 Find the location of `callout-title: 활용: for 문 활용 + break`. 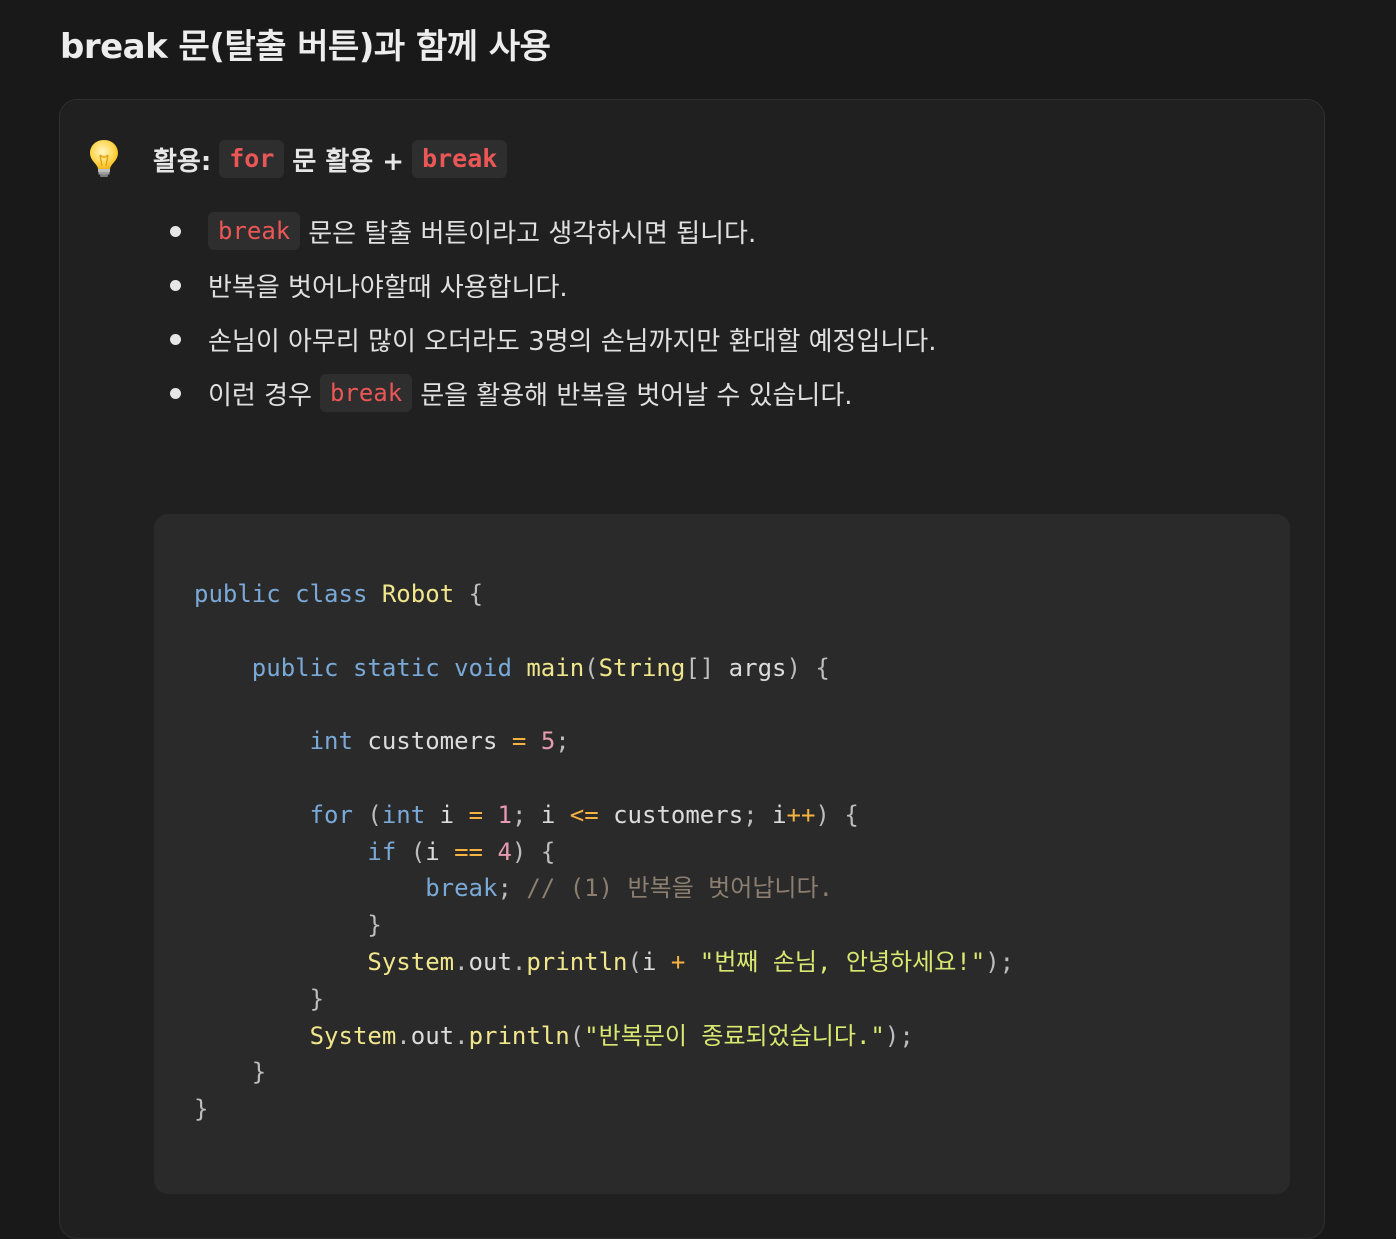

callout-title: 활용: for 문 활용 + break is located at coordinates (334, 159).